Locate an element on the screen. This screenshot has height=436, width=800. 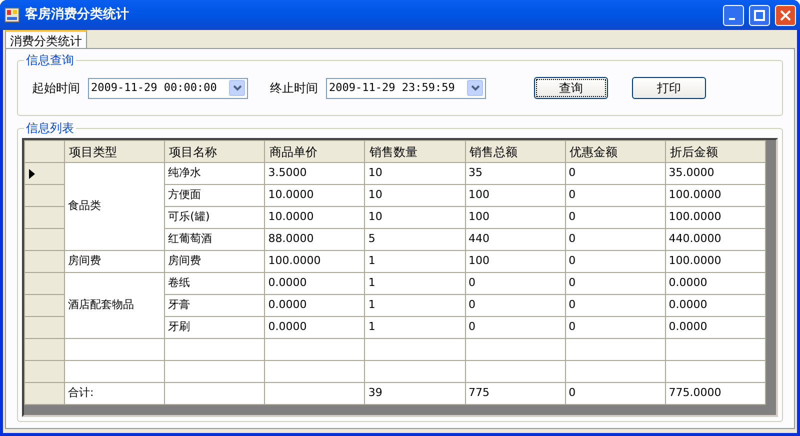
table-cell: 合计: is located at coordinates (114, 393).